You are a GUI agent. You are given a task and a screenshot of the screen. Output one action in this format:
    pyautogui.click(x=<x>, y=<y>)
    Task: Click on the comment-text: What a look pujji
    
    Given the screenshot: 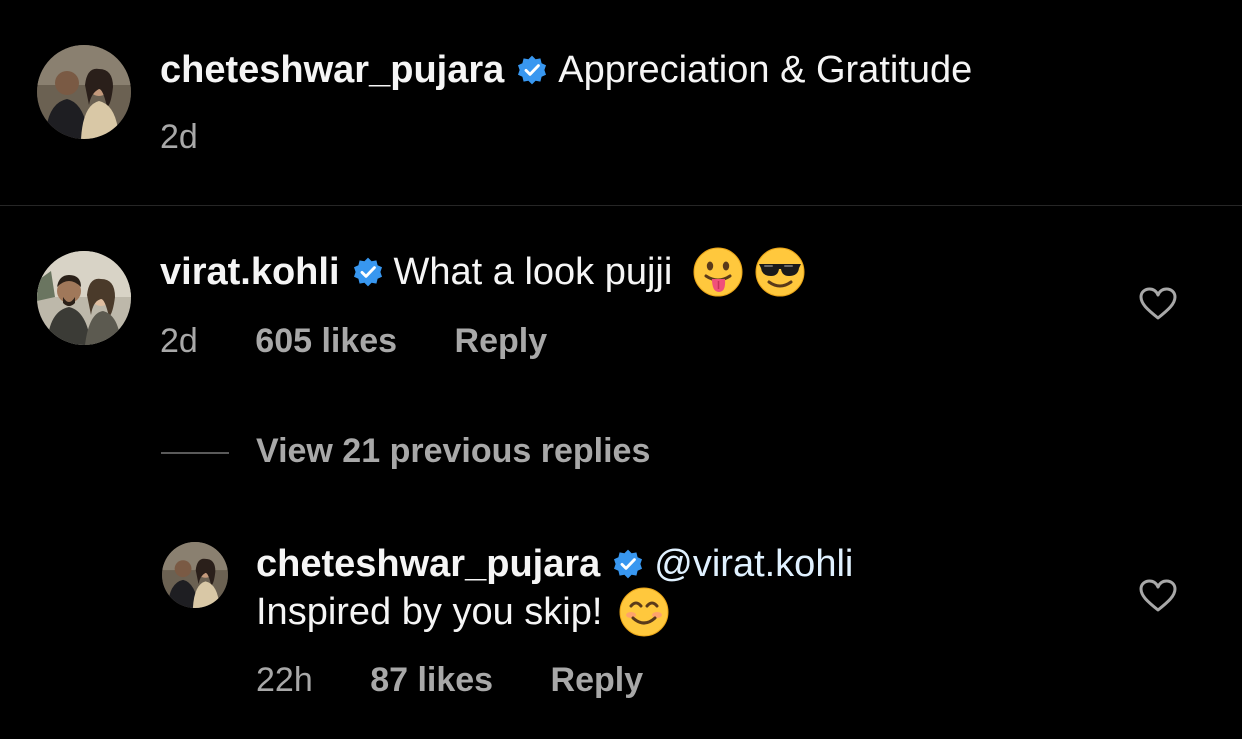 What is the action you would take?
    pyautogui.click(x=533, y=271)
    